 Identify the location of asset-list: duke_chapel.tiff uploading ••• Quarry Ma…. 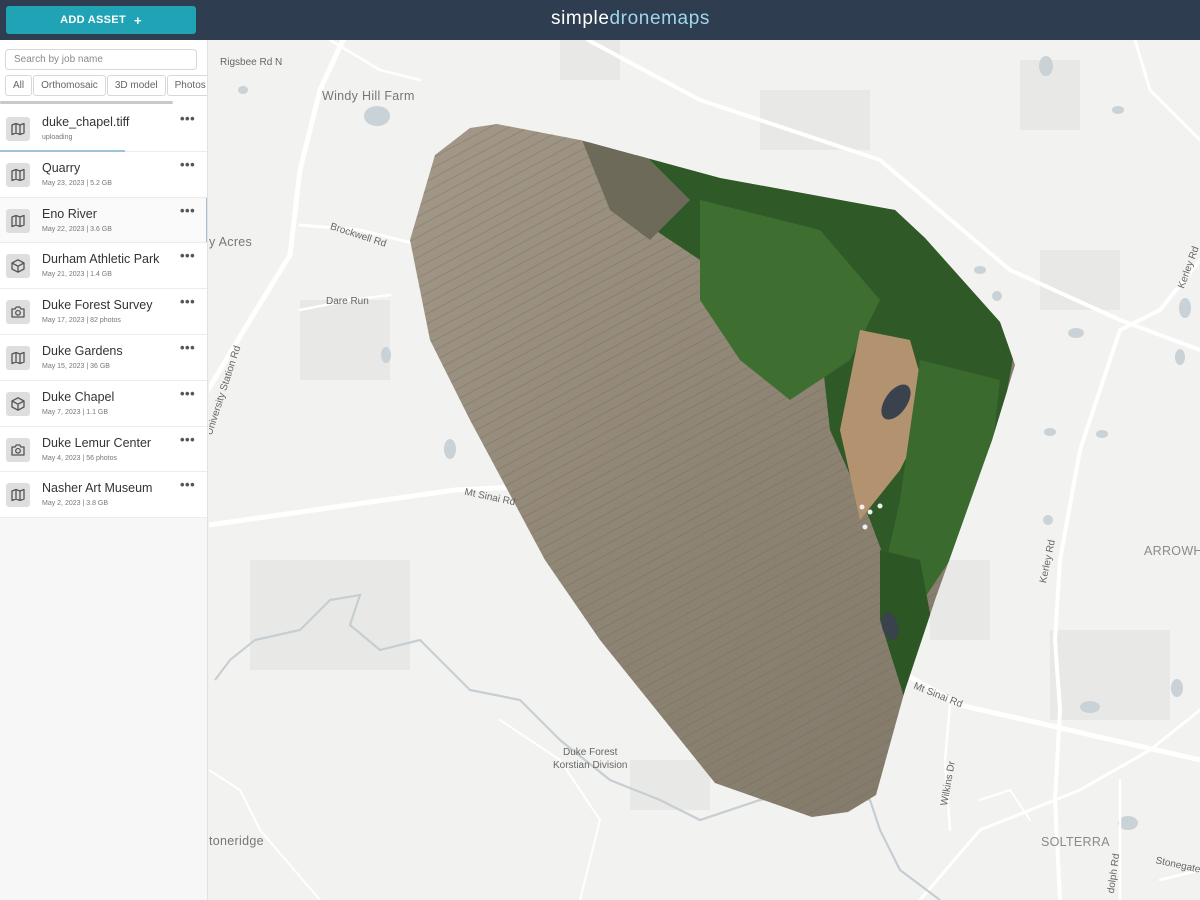
(103, 312).